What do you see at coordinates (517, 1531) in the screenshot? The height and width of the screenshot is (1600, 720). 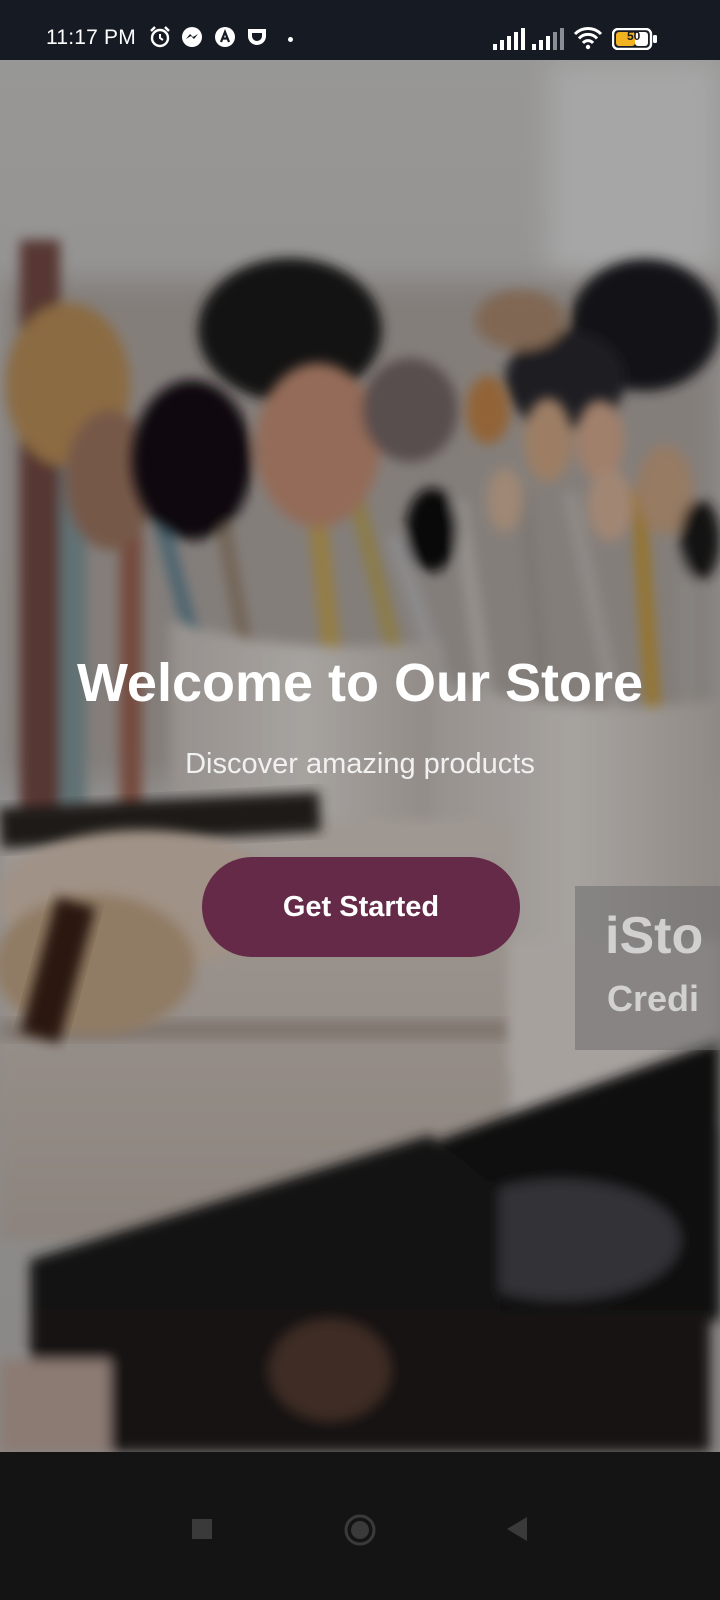 I see `back-triangle-icon` at bounding box center [517, 1531].